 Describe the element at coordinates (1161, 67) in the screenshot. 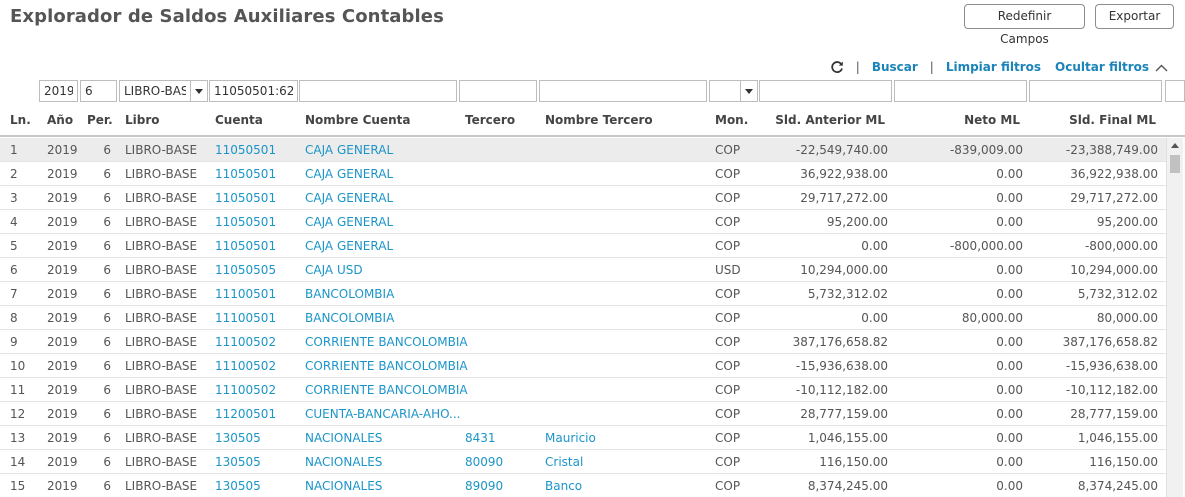

I see `chevron-up-icon` at that location.